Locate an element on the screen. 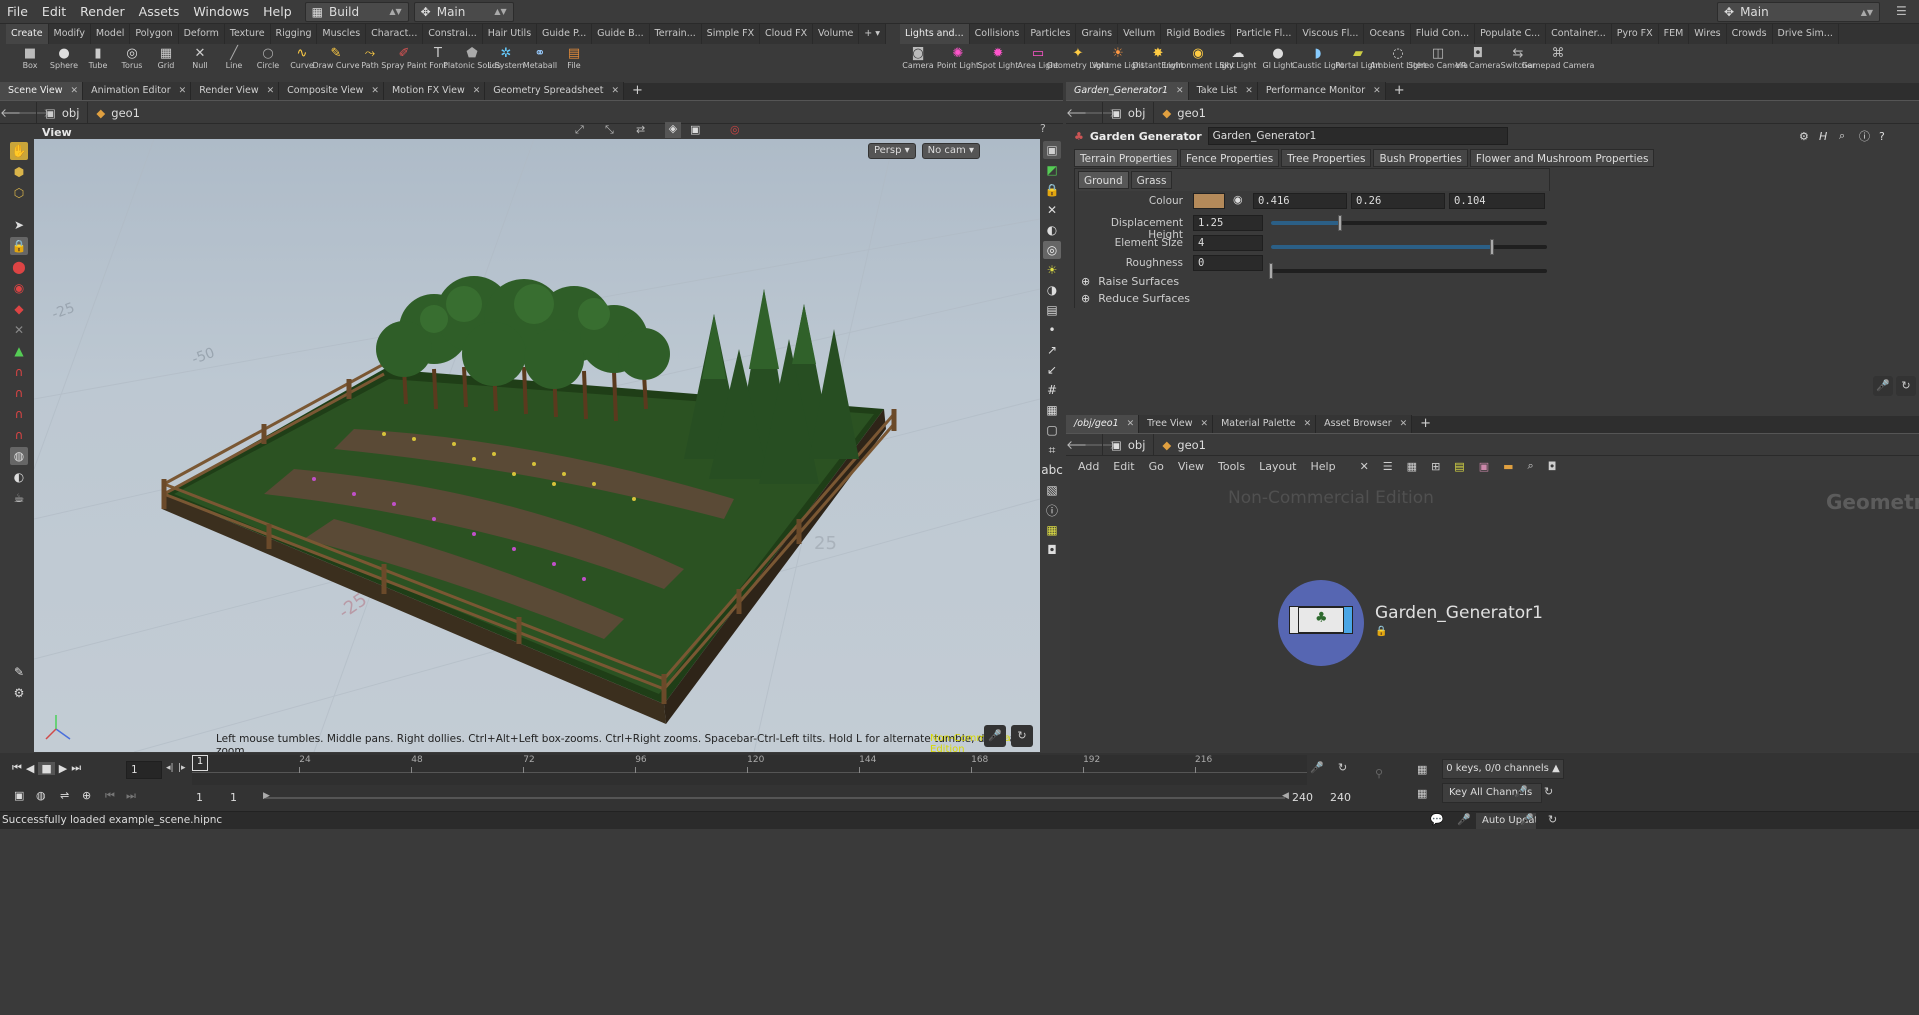  tool-line: ╱ Line is located at coordinates (234, 60).